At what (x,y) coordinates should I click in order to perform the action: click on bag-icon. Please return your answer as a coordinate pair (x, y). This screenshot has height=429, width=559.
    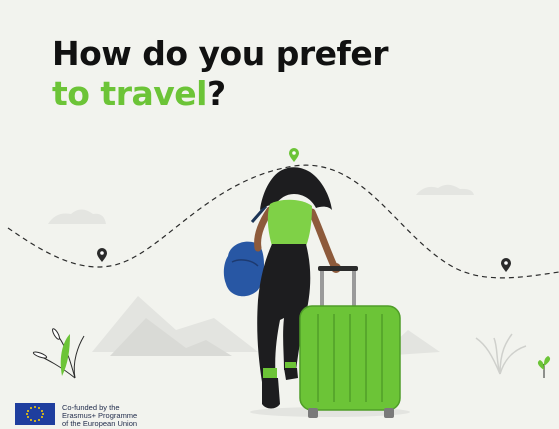
    Looking at the image, I should click on (245, 251).